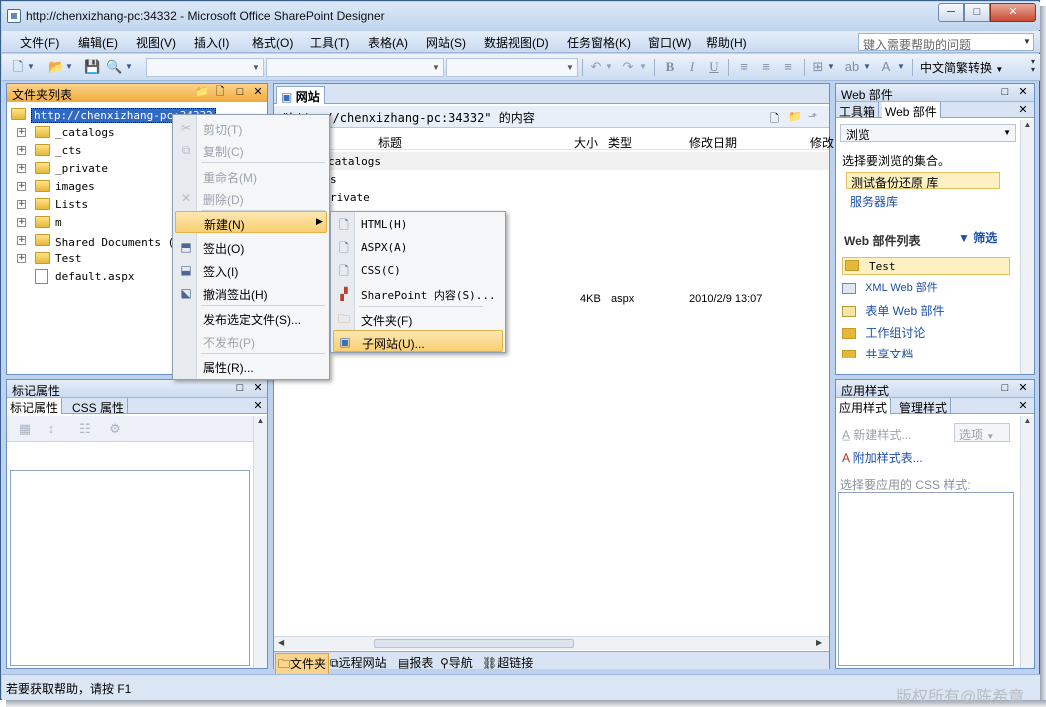 The image size is (1046, 707). Describe the element at coordinates (596, 67) in the screenshot. I see `undo-icon: ↶` at that location.